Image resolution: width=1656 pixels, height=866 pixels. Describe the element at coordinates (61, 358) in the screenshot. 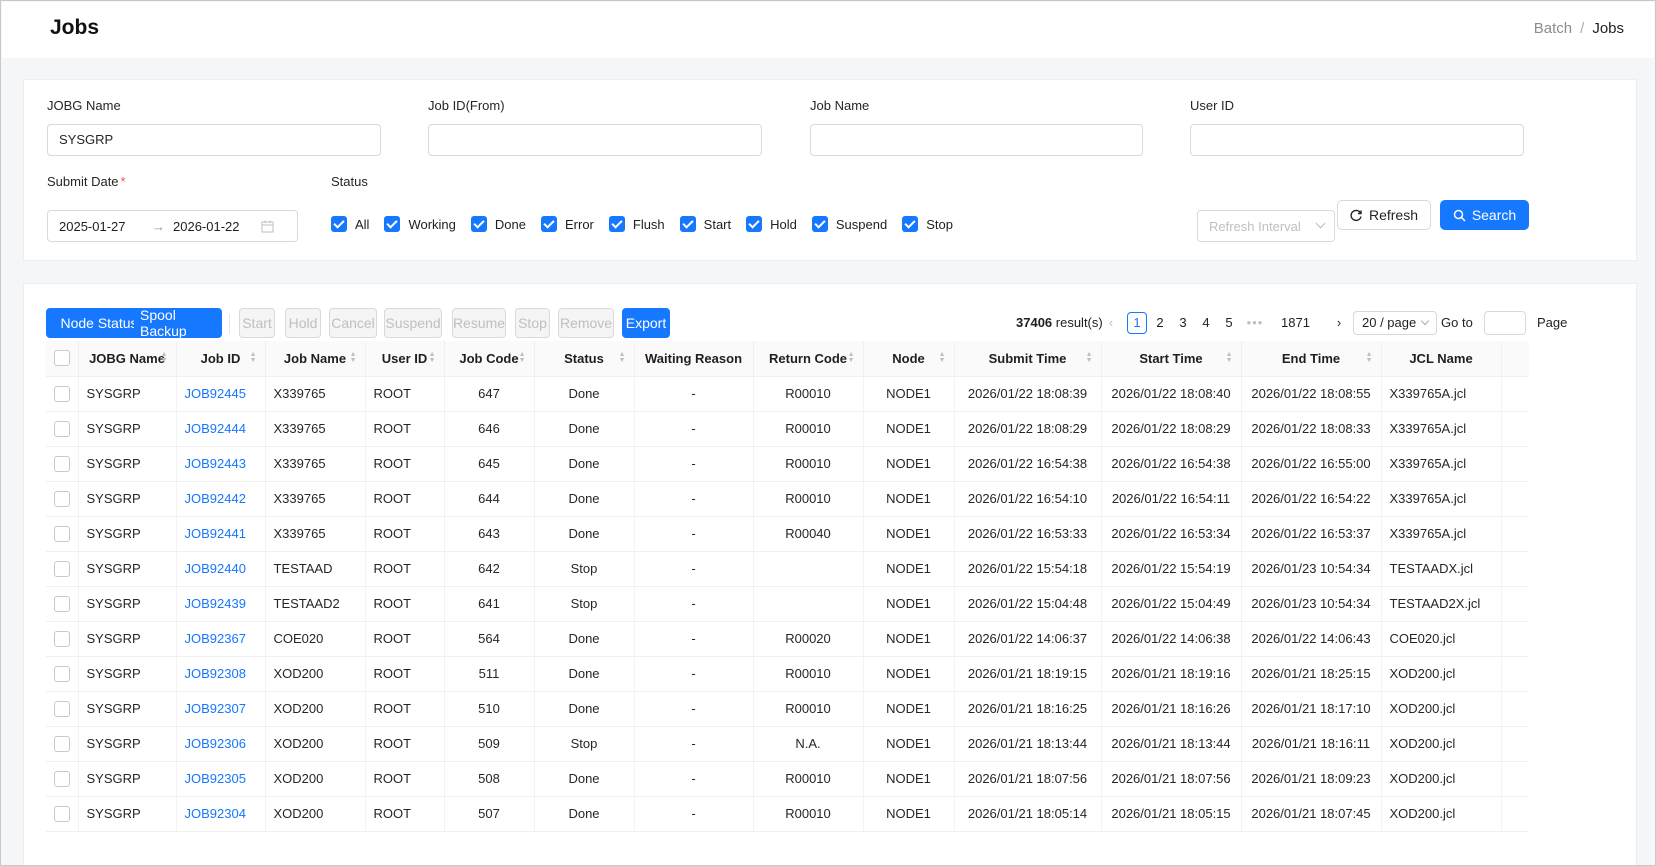

I see `select-all-checkbox` at that location.